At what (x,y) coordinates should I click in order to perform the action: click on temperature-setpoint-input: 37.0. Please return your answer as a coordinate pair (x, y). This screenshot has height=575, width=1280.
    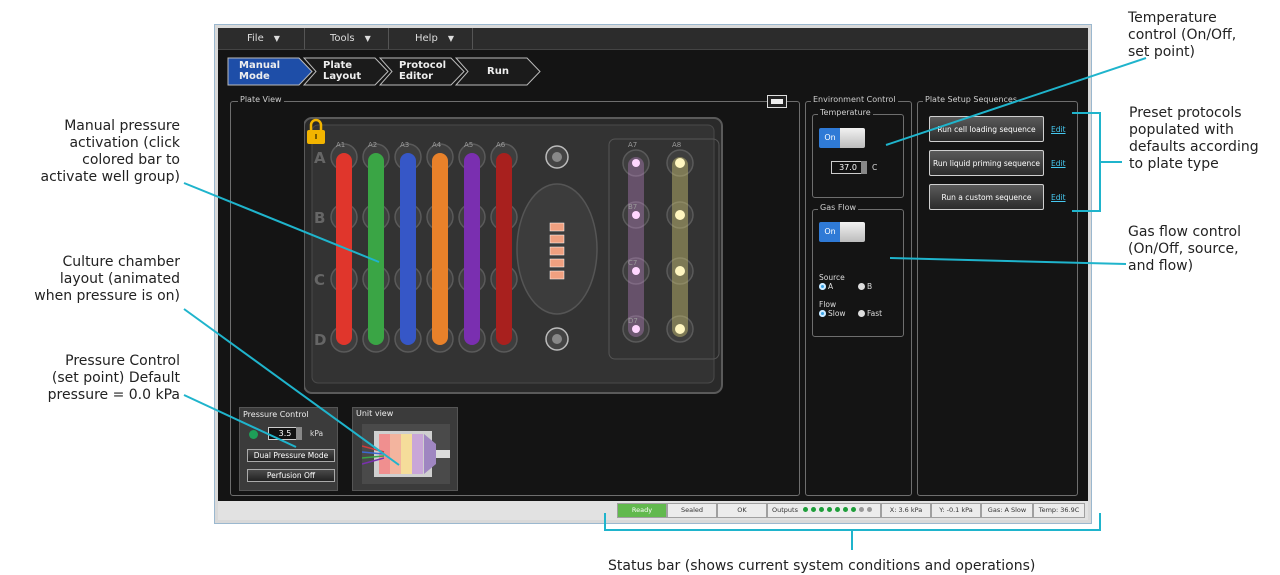
    Looking at the image, I should click on (848, 167).